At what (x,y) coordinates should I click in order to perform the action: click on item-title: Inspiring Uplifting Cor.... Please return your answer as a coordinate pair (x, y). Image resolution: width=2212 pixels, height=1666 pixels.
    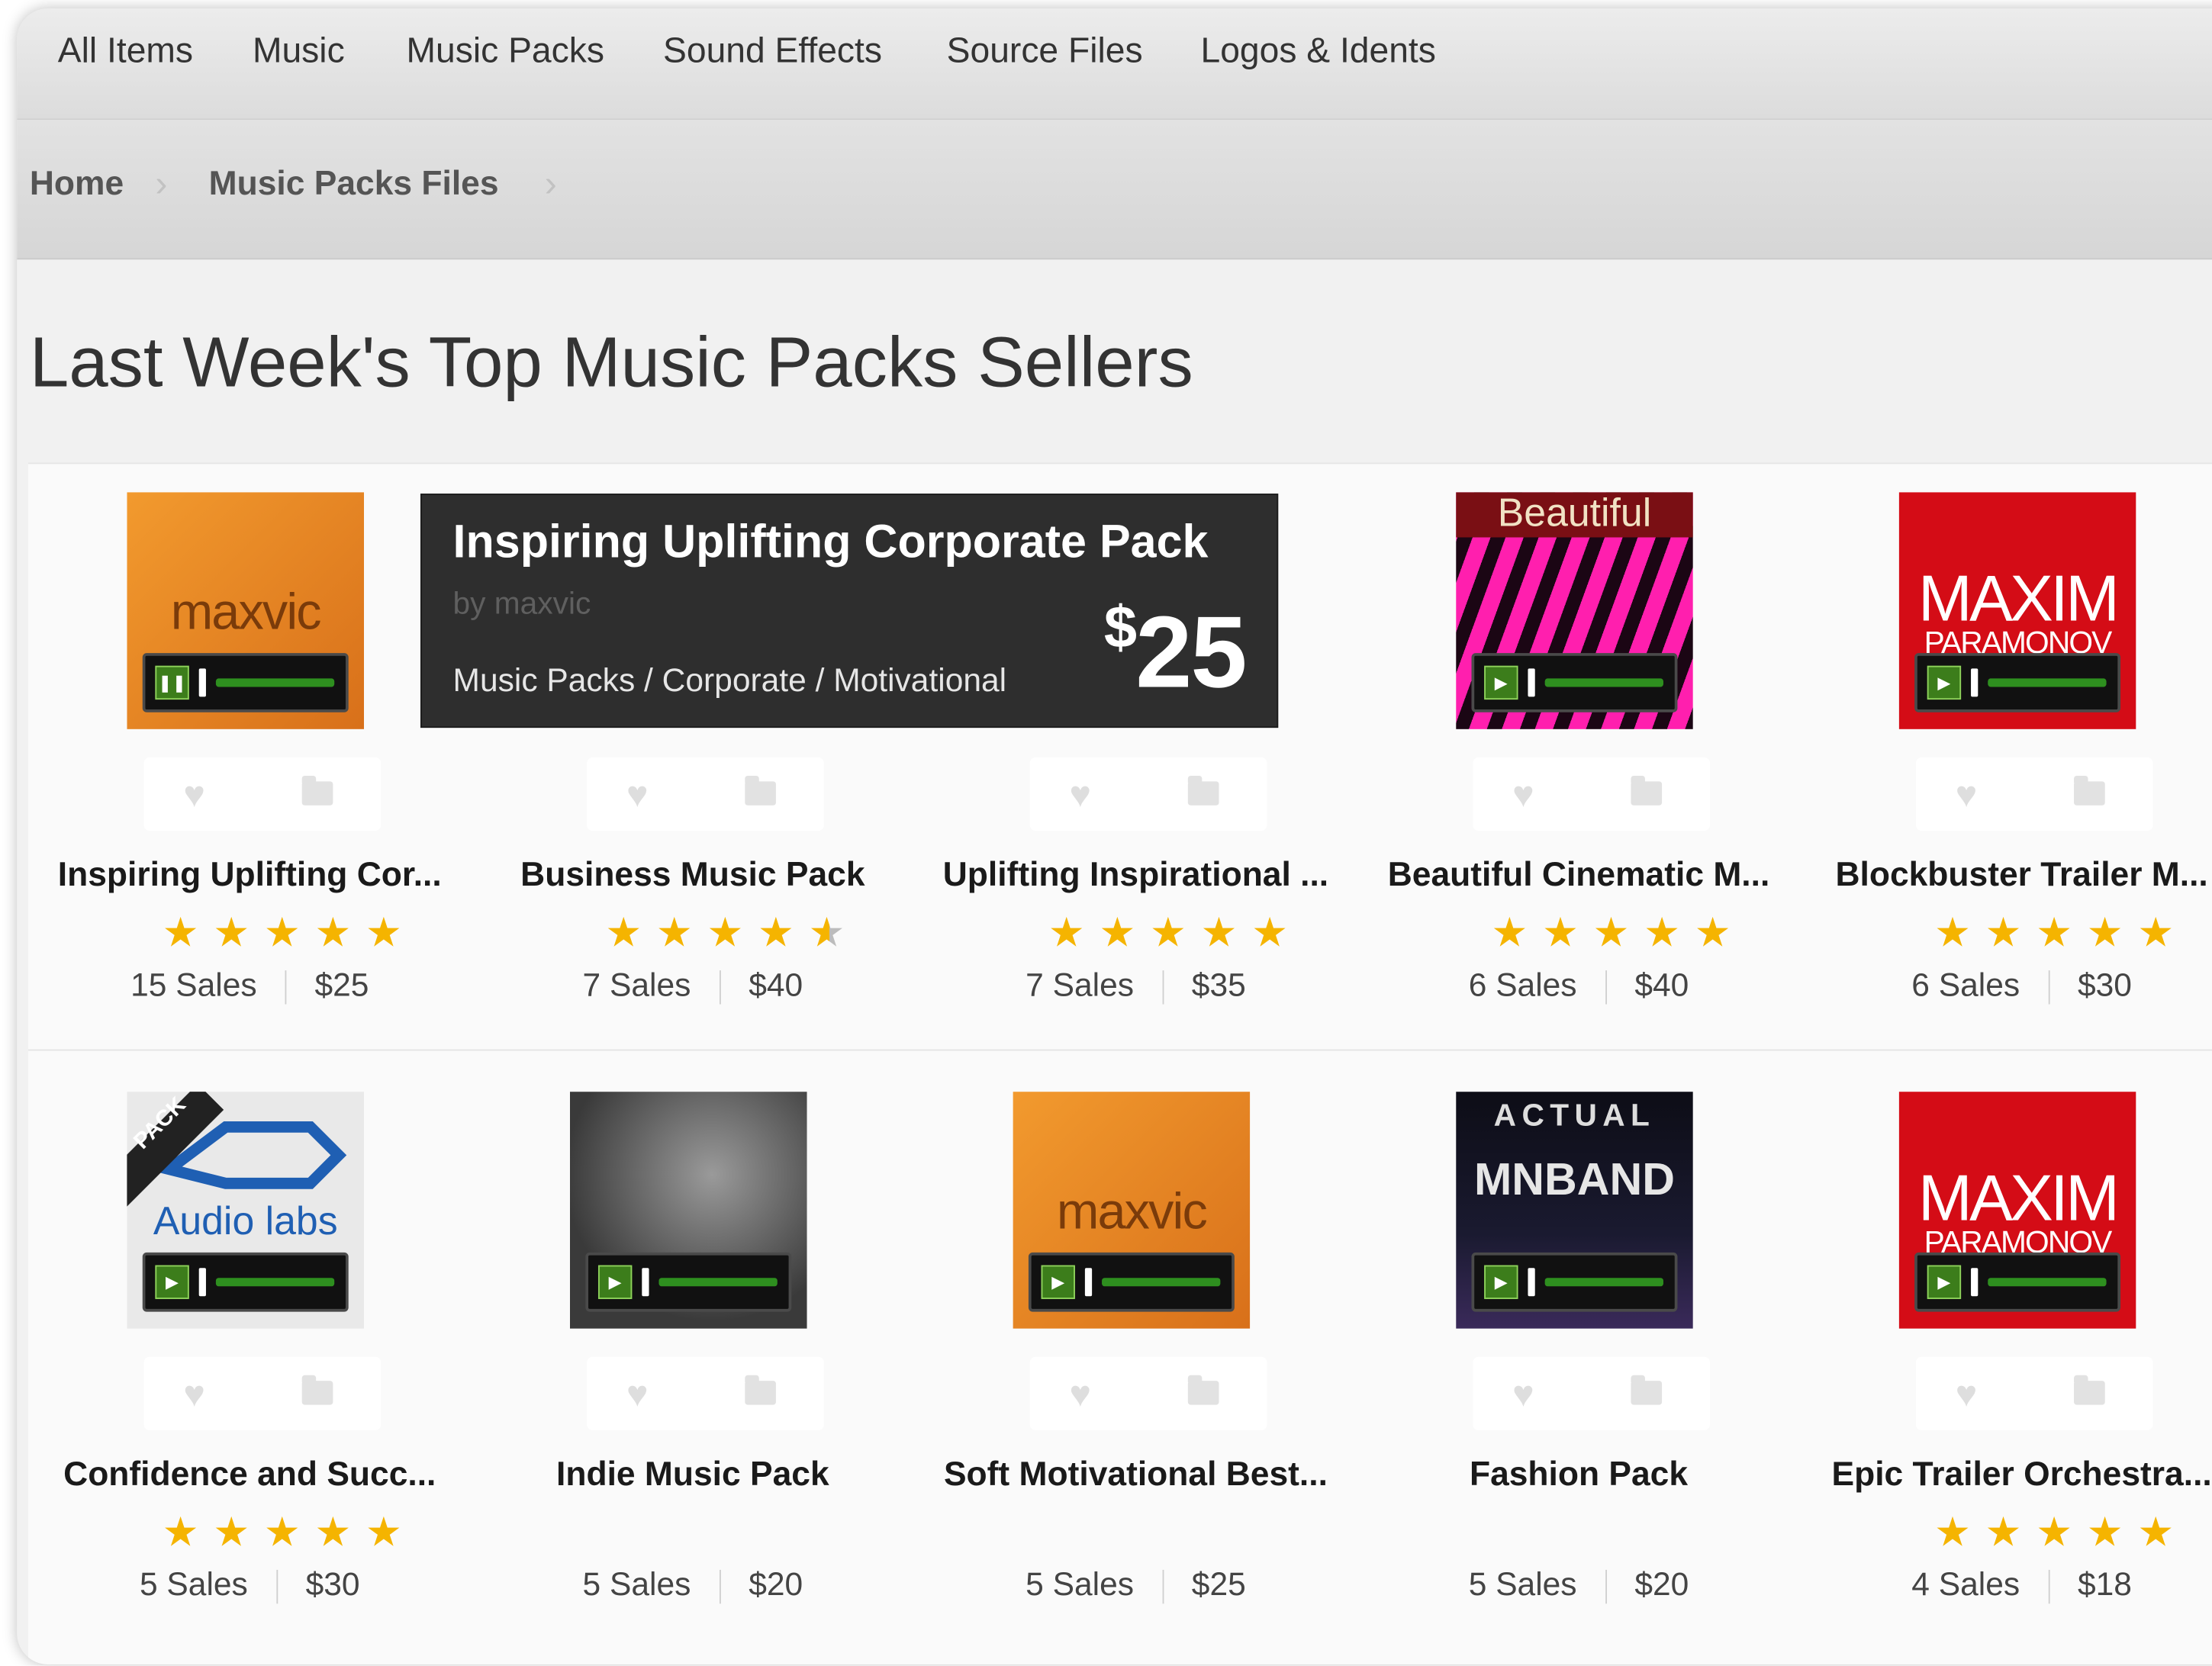
    Looking at the image, I should click on (249, 876).